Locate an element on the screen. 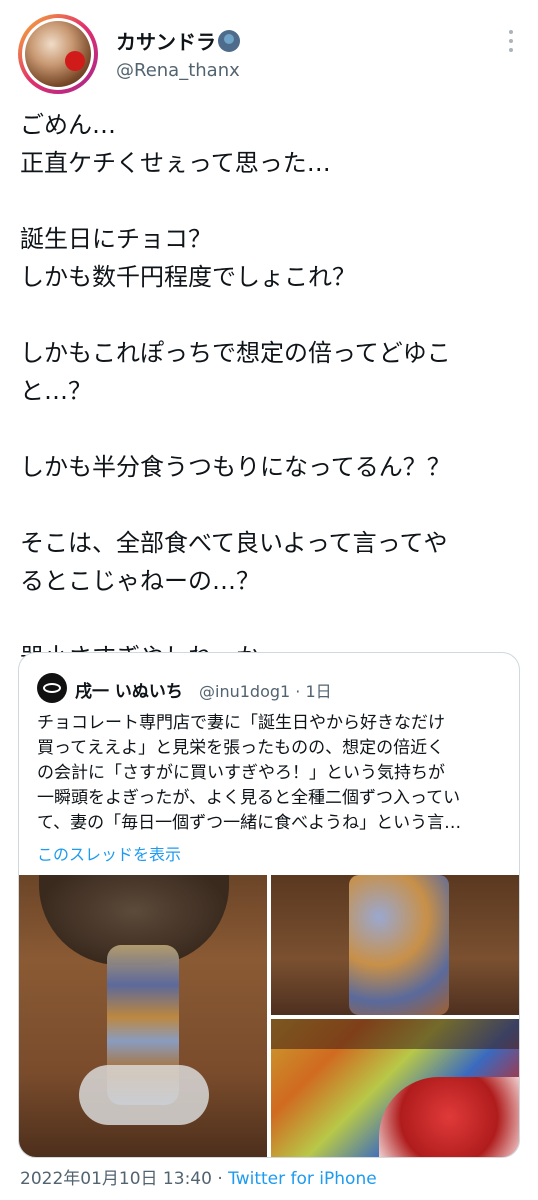 The height and width of the screenshot is (1200, 538). tweet-line: るとこじゃねーの…？ is located at coordinates (140, 581).